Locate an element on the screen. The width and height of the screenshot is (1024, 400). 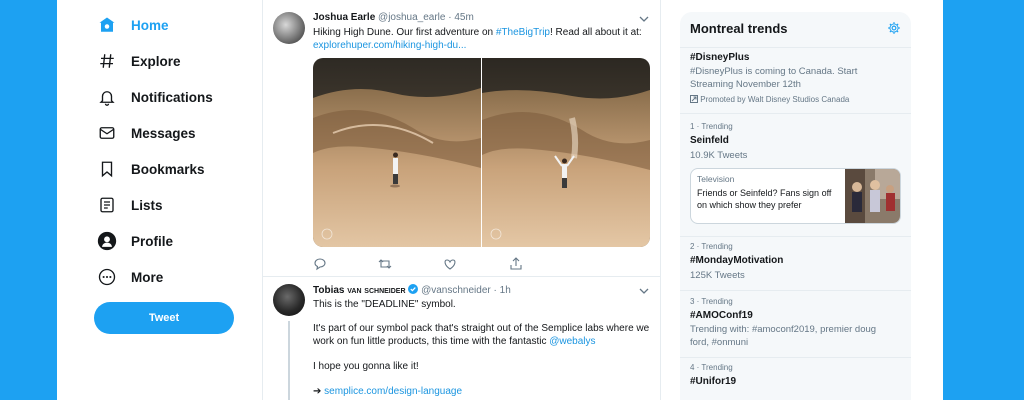
trend-name: #DisneyPlus is located at coordinates (719, 57).